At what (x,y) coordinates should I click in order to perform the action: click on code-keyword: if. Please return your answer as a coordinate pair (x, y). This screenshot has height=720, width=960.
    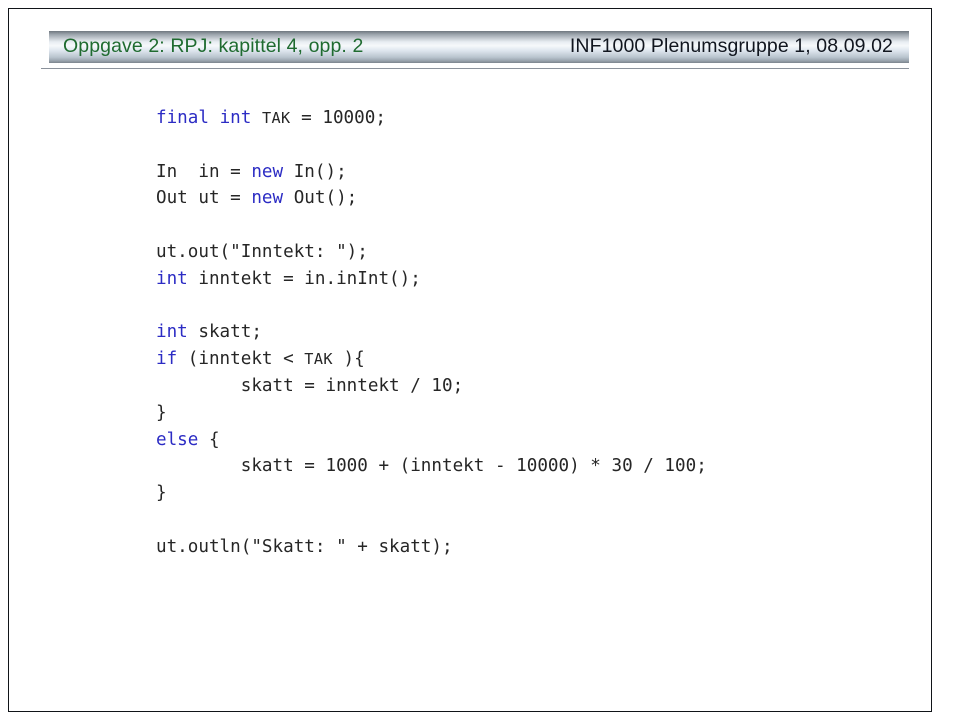
    Looking at the image, I should click on (167, 359).